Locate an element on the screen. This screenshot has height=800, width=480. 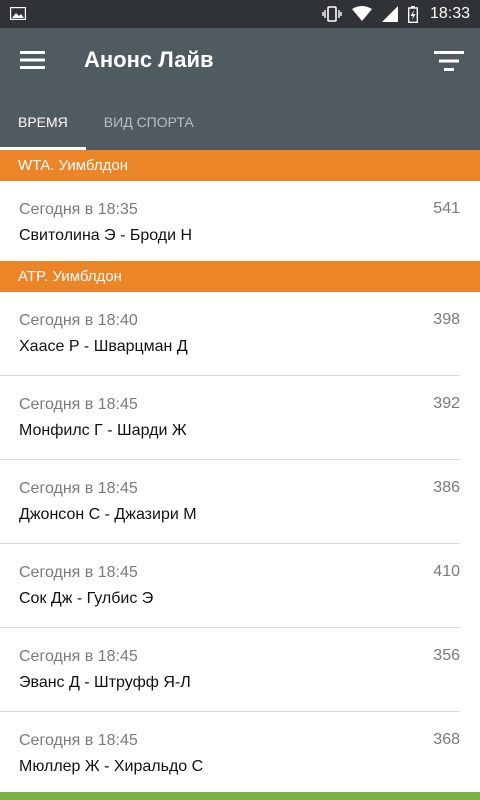
event-match: Мюллер Ж - Хиральдо С is located at coordinates (111, 766).